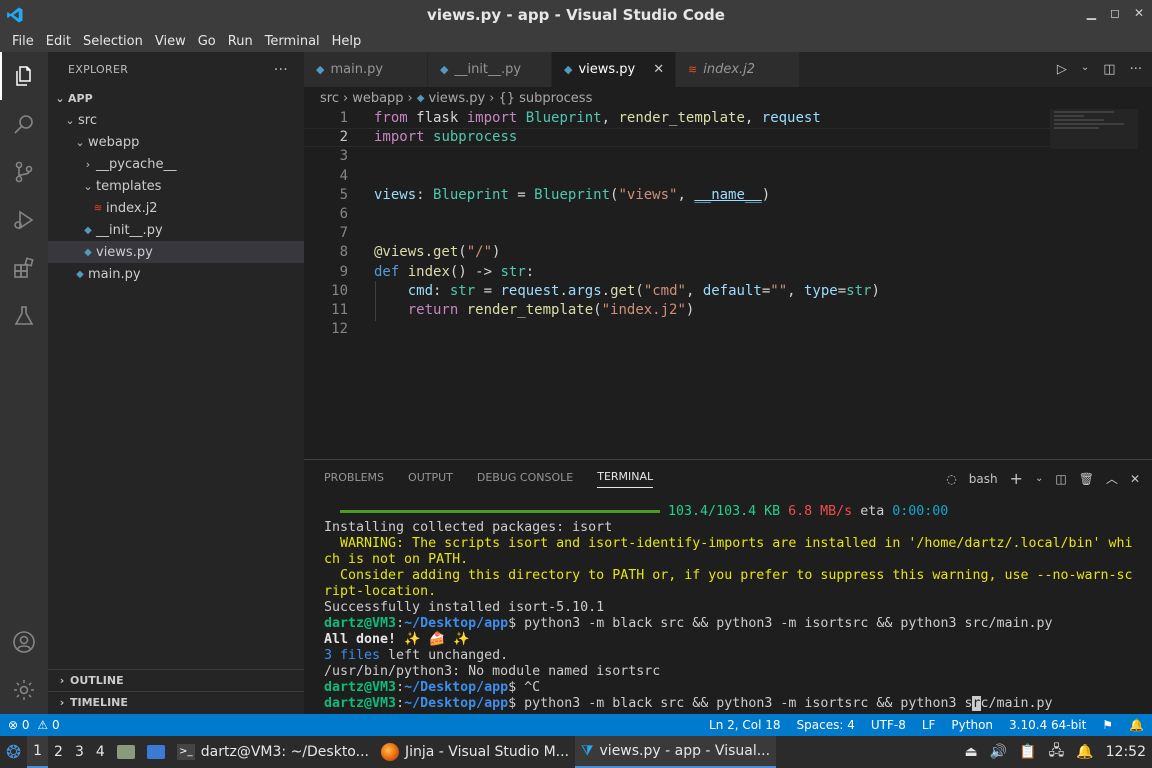 Image resolution: width=1152 pixels, height=768 pixels. What do you see at coordinates (176, 164) in the screenshot?
I see `tree-folder-pycache: › __pycache__` at bounding box center [176, 164].